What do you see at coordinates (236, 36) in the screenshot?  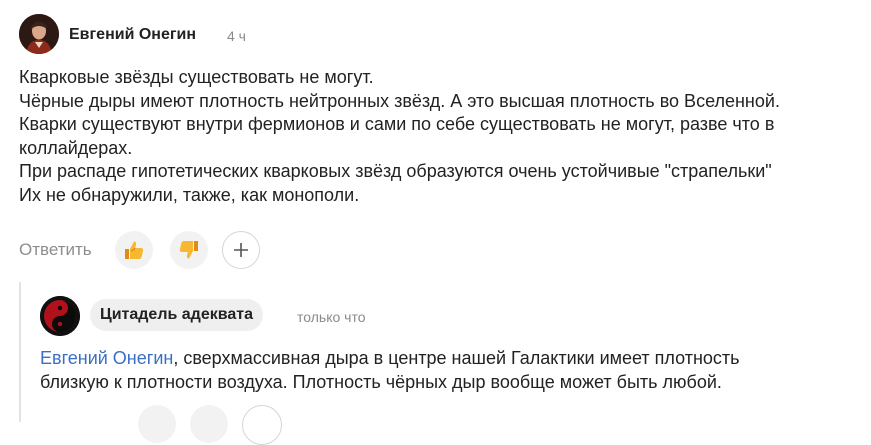 I see `timestamp: 4 ч` at bounding box center [236, 36].